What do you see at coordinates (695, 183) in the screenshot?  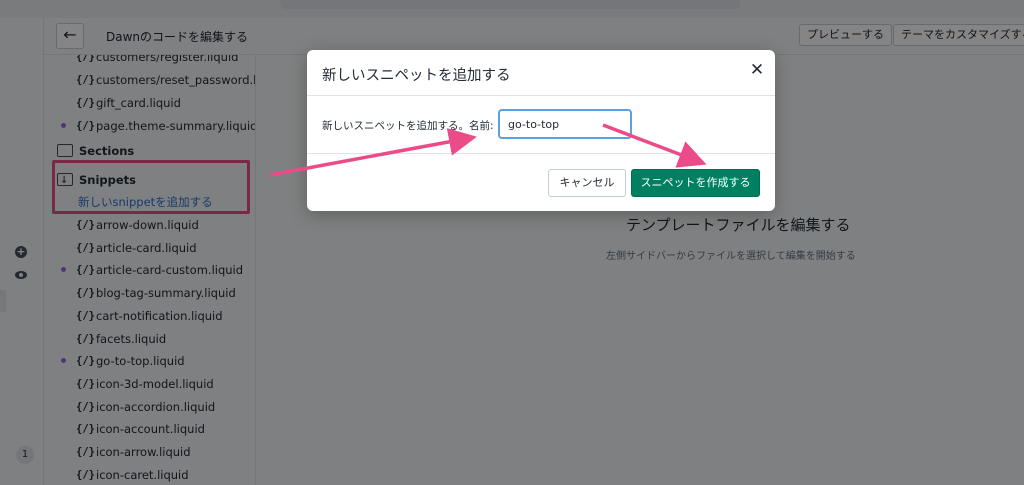 I see `create-snippet-button: スニペットを作成する` at bounding box center [695, 183].